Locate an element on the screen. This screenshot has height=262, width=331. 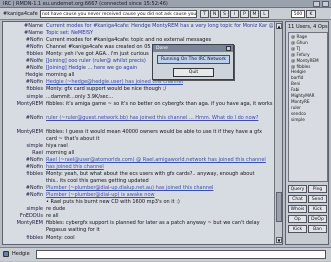
user-icon is located at coordinates (6, 254).